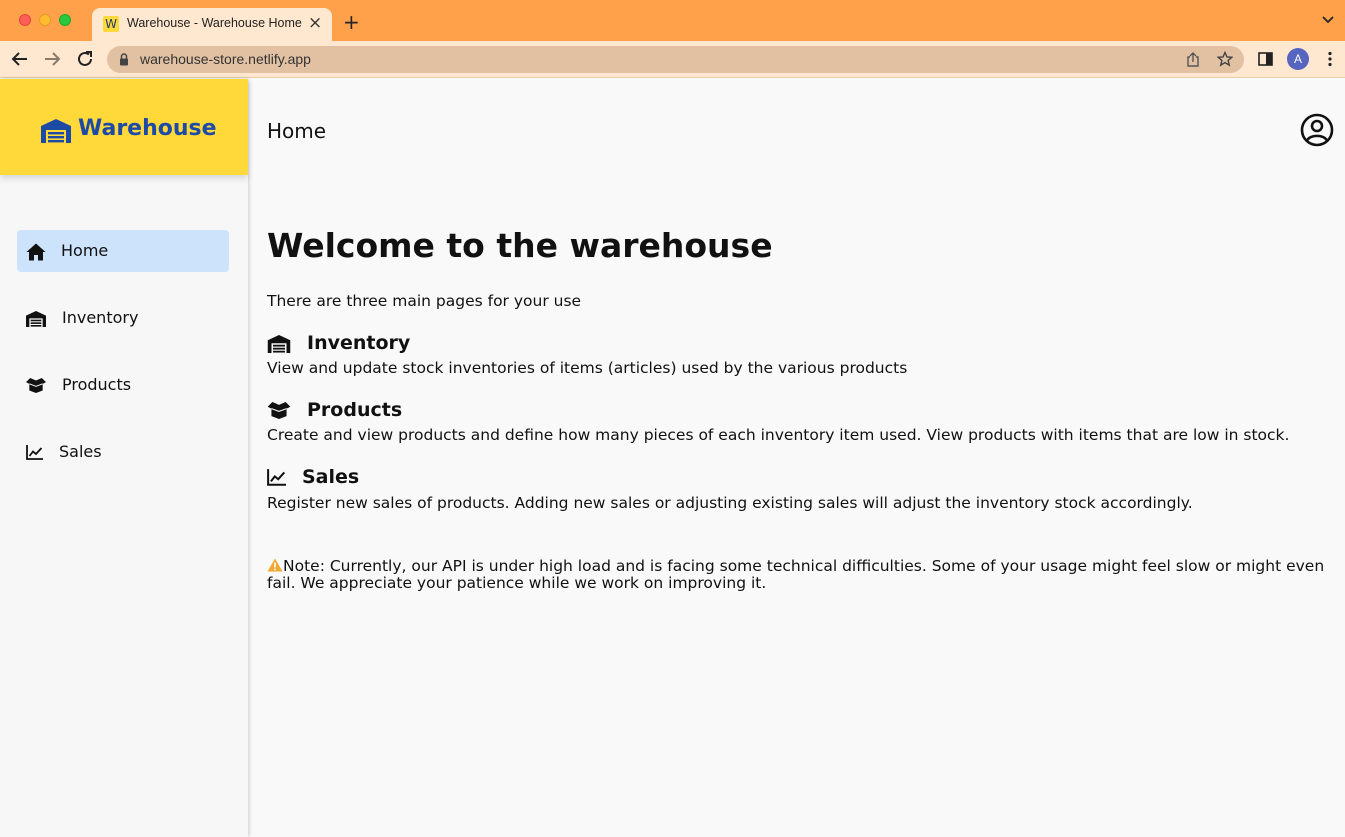  Describe the element at coordinates (225, 59) in the screenshot. I see `url-text: warehouse-store.netlify.app` at that location.